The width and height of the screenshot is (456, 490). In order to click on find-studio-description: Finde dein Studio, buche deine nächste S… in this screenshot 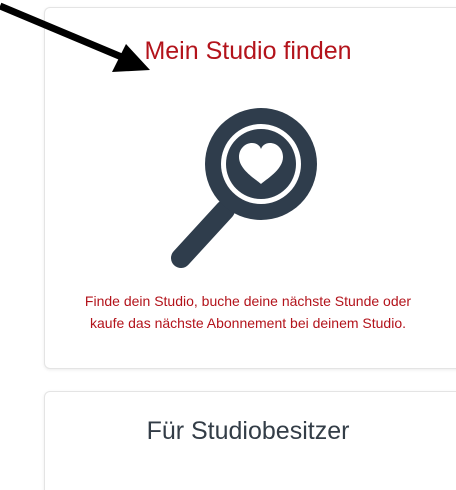, I will do `click(248, 312)`.